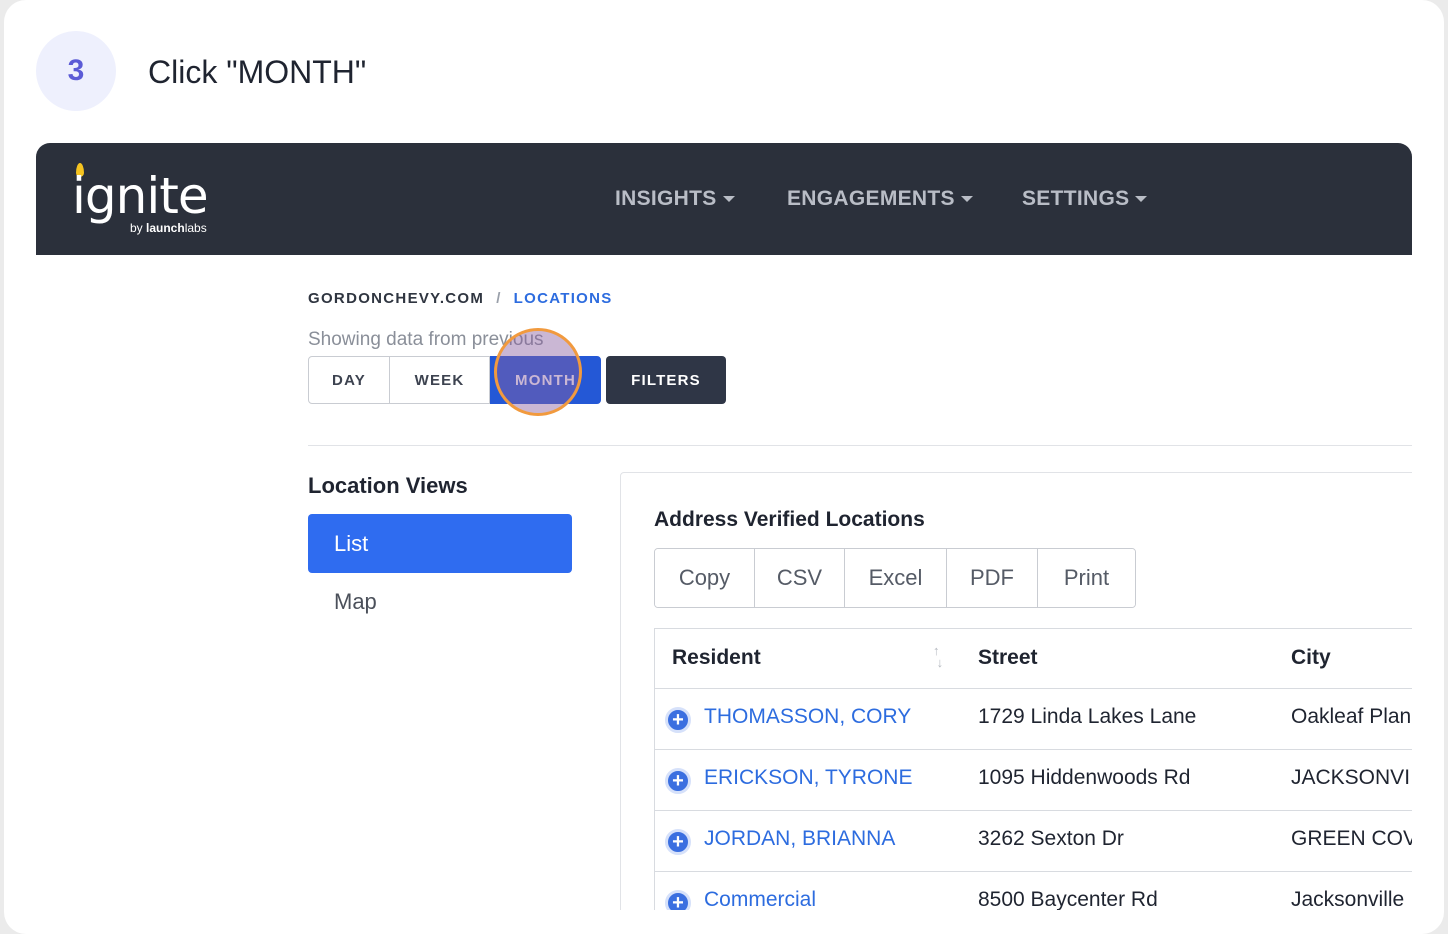 The height and width of the screenshot is (934, 1448). I want to click on street-cell: 1095 Hiddenwoods Rd, so click(1084, 777).